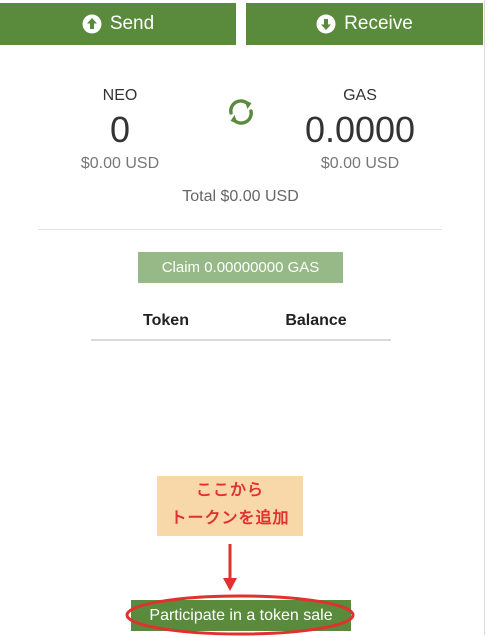 This screenshot has height=637, width=501. What do you see at coordinates (120, 163) in the screenshot?
I see `neo-usd-value: $0.00 USD` at bounding box center [120, 163].